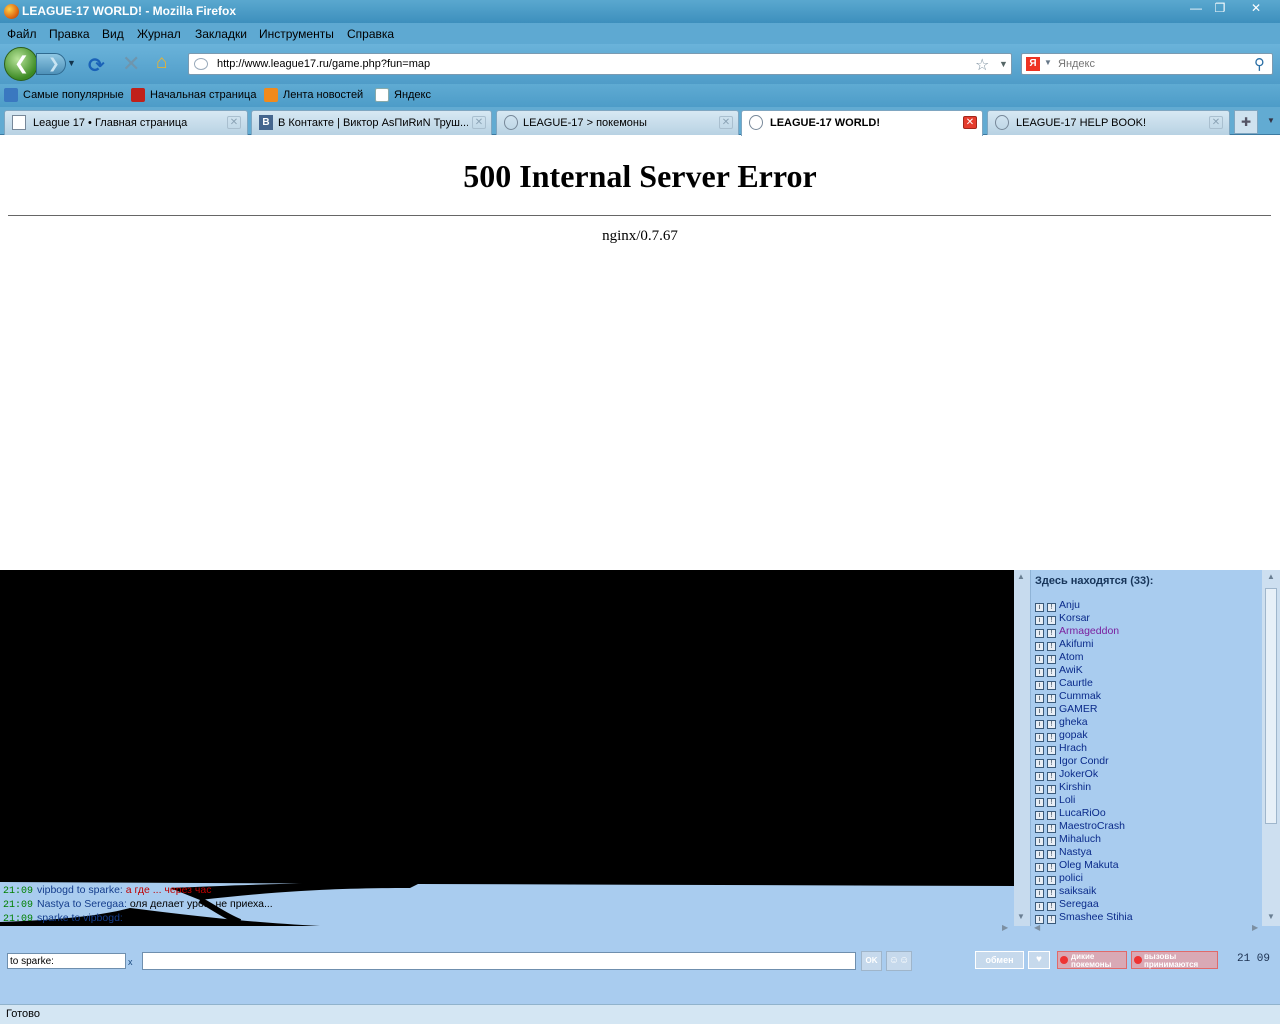 The height and width of the screenshot is (1024, 1280). Describe the element at coordinates (982, 65) in the screenshot. I see `bookmark-star-icon: ☆` at that location.